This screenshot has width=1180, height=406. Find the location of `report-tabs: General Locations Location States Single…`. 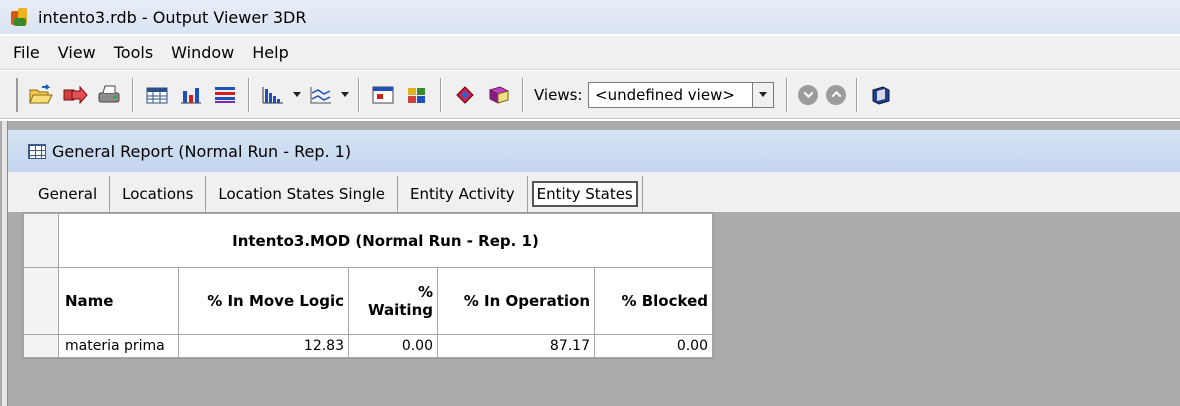

report-tabs: General Locations Location States Single… is located at coordinates (594, 192).